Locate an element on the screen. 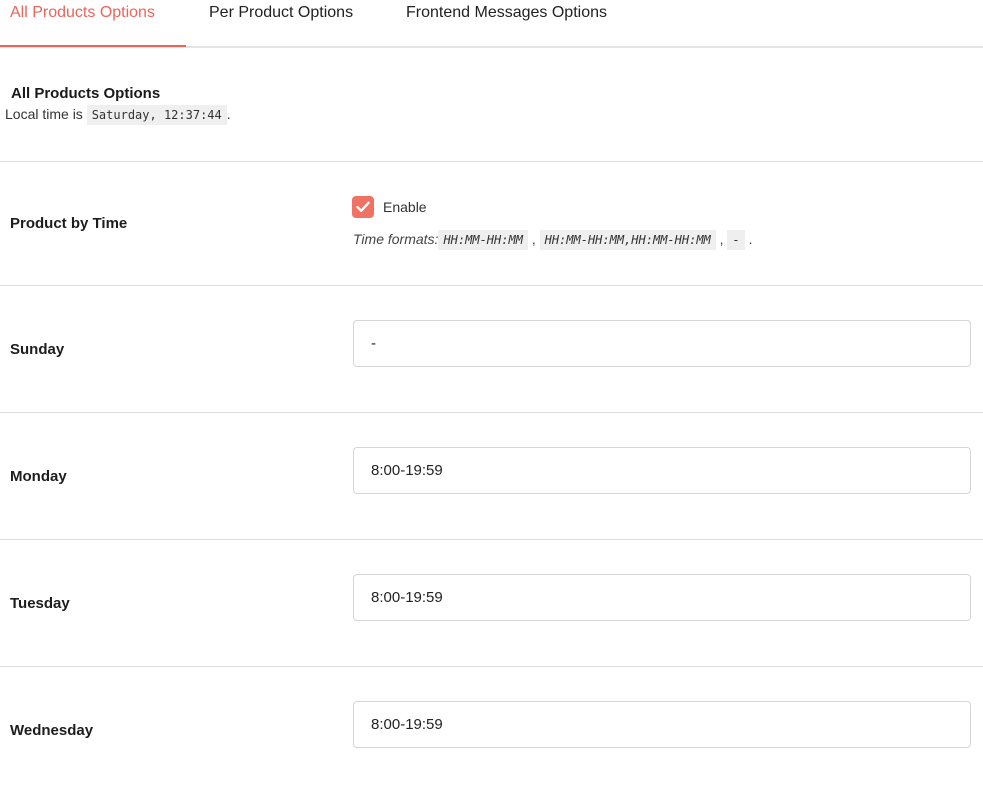 The height and width of the screenshot is (792, 983). active-tab-indicator is located at coordinates (93, 46).